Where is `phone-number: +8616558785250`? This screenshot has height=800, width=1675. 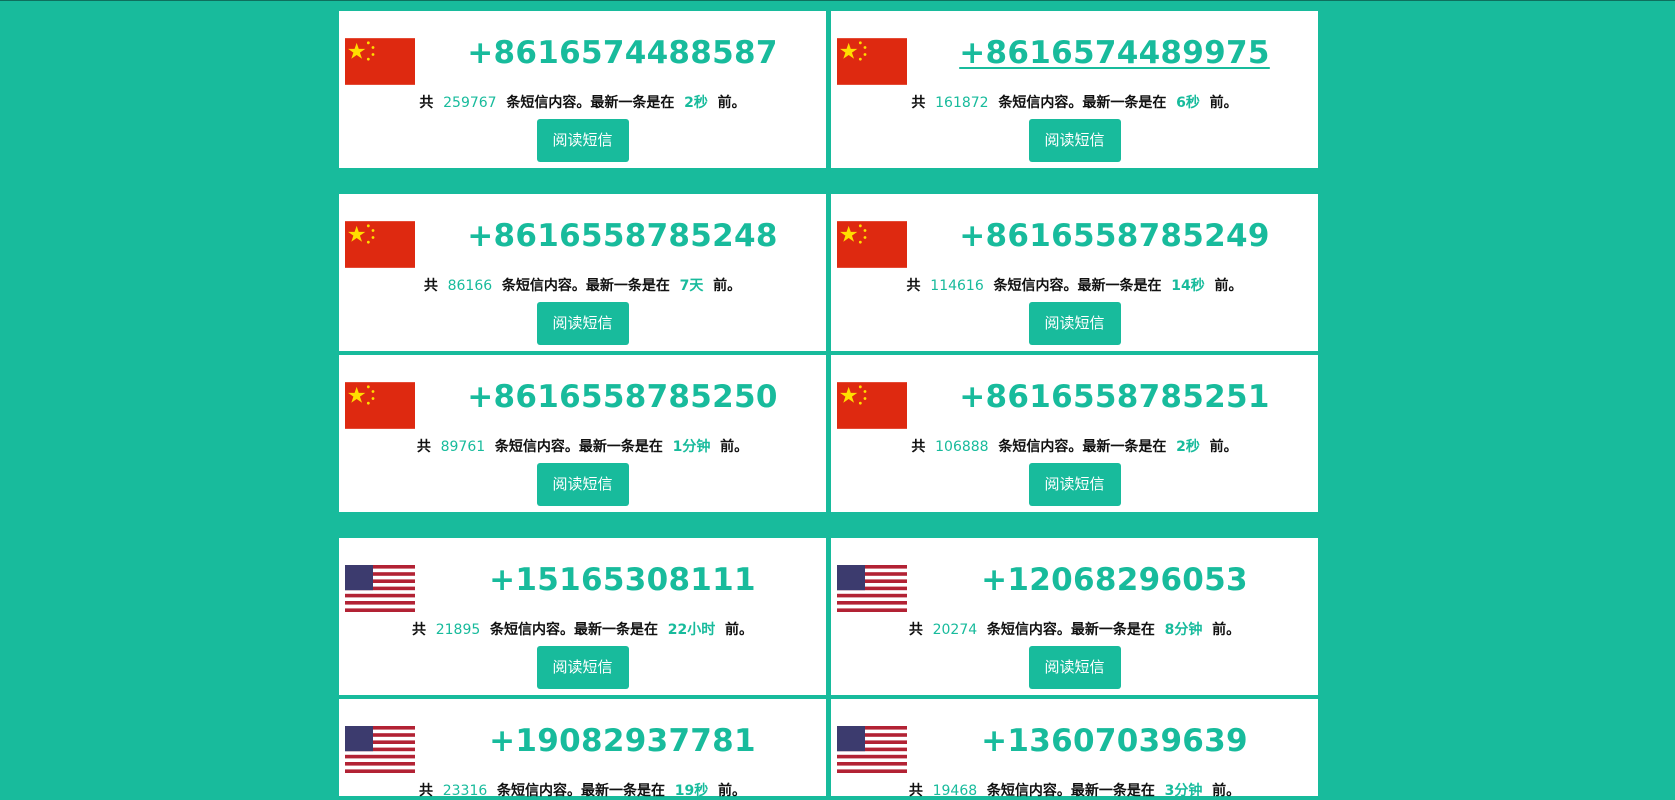
phone-number: +8616558785250 is located at coordinates (622, 397).